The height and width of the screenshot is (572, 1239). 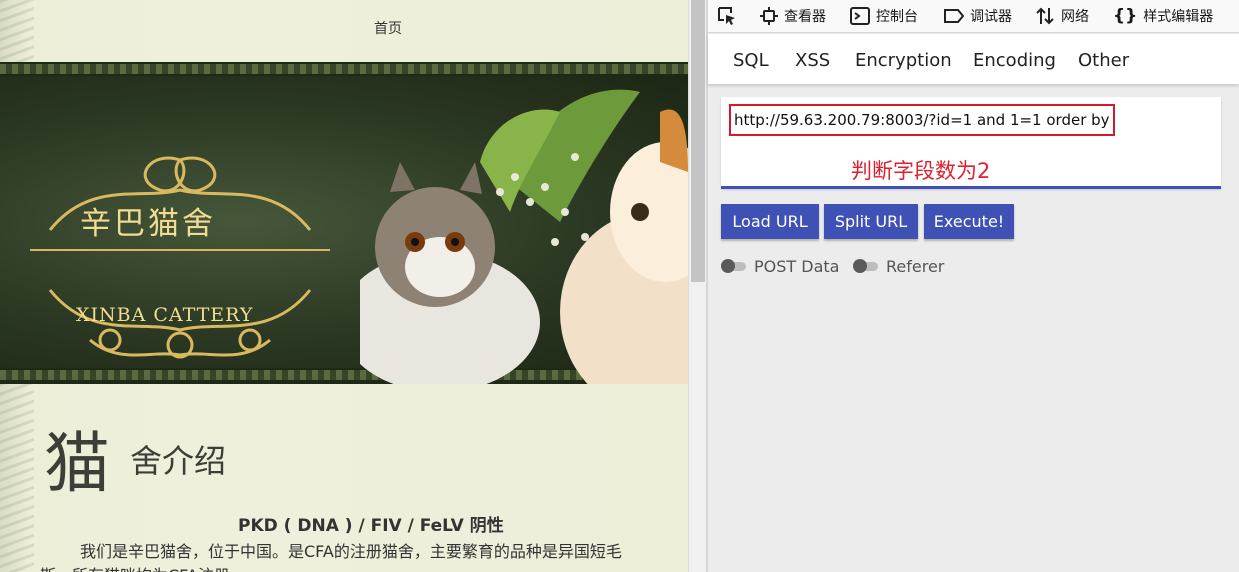 I want to click on tab-inspector-label: 查看器, so click(x=805, y=17).